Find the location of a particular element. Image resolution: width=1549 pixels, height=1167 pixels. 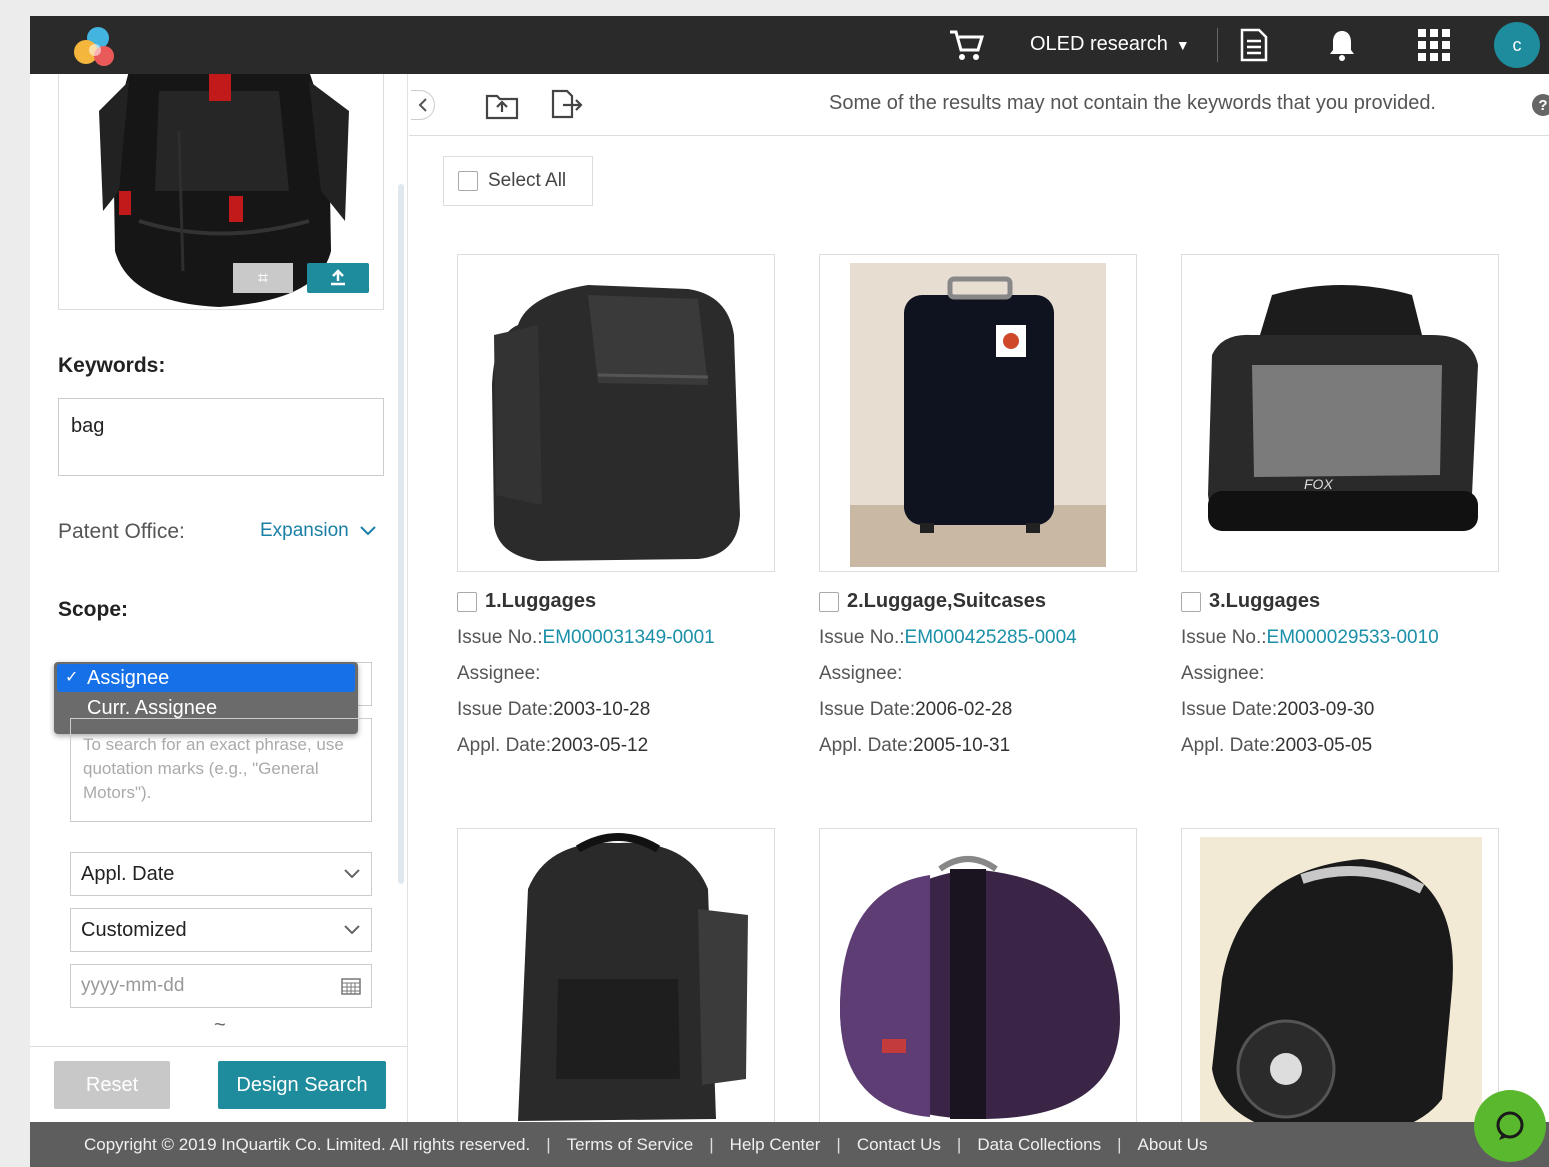

result-image: FOX is located at coordinates (1340, 413).